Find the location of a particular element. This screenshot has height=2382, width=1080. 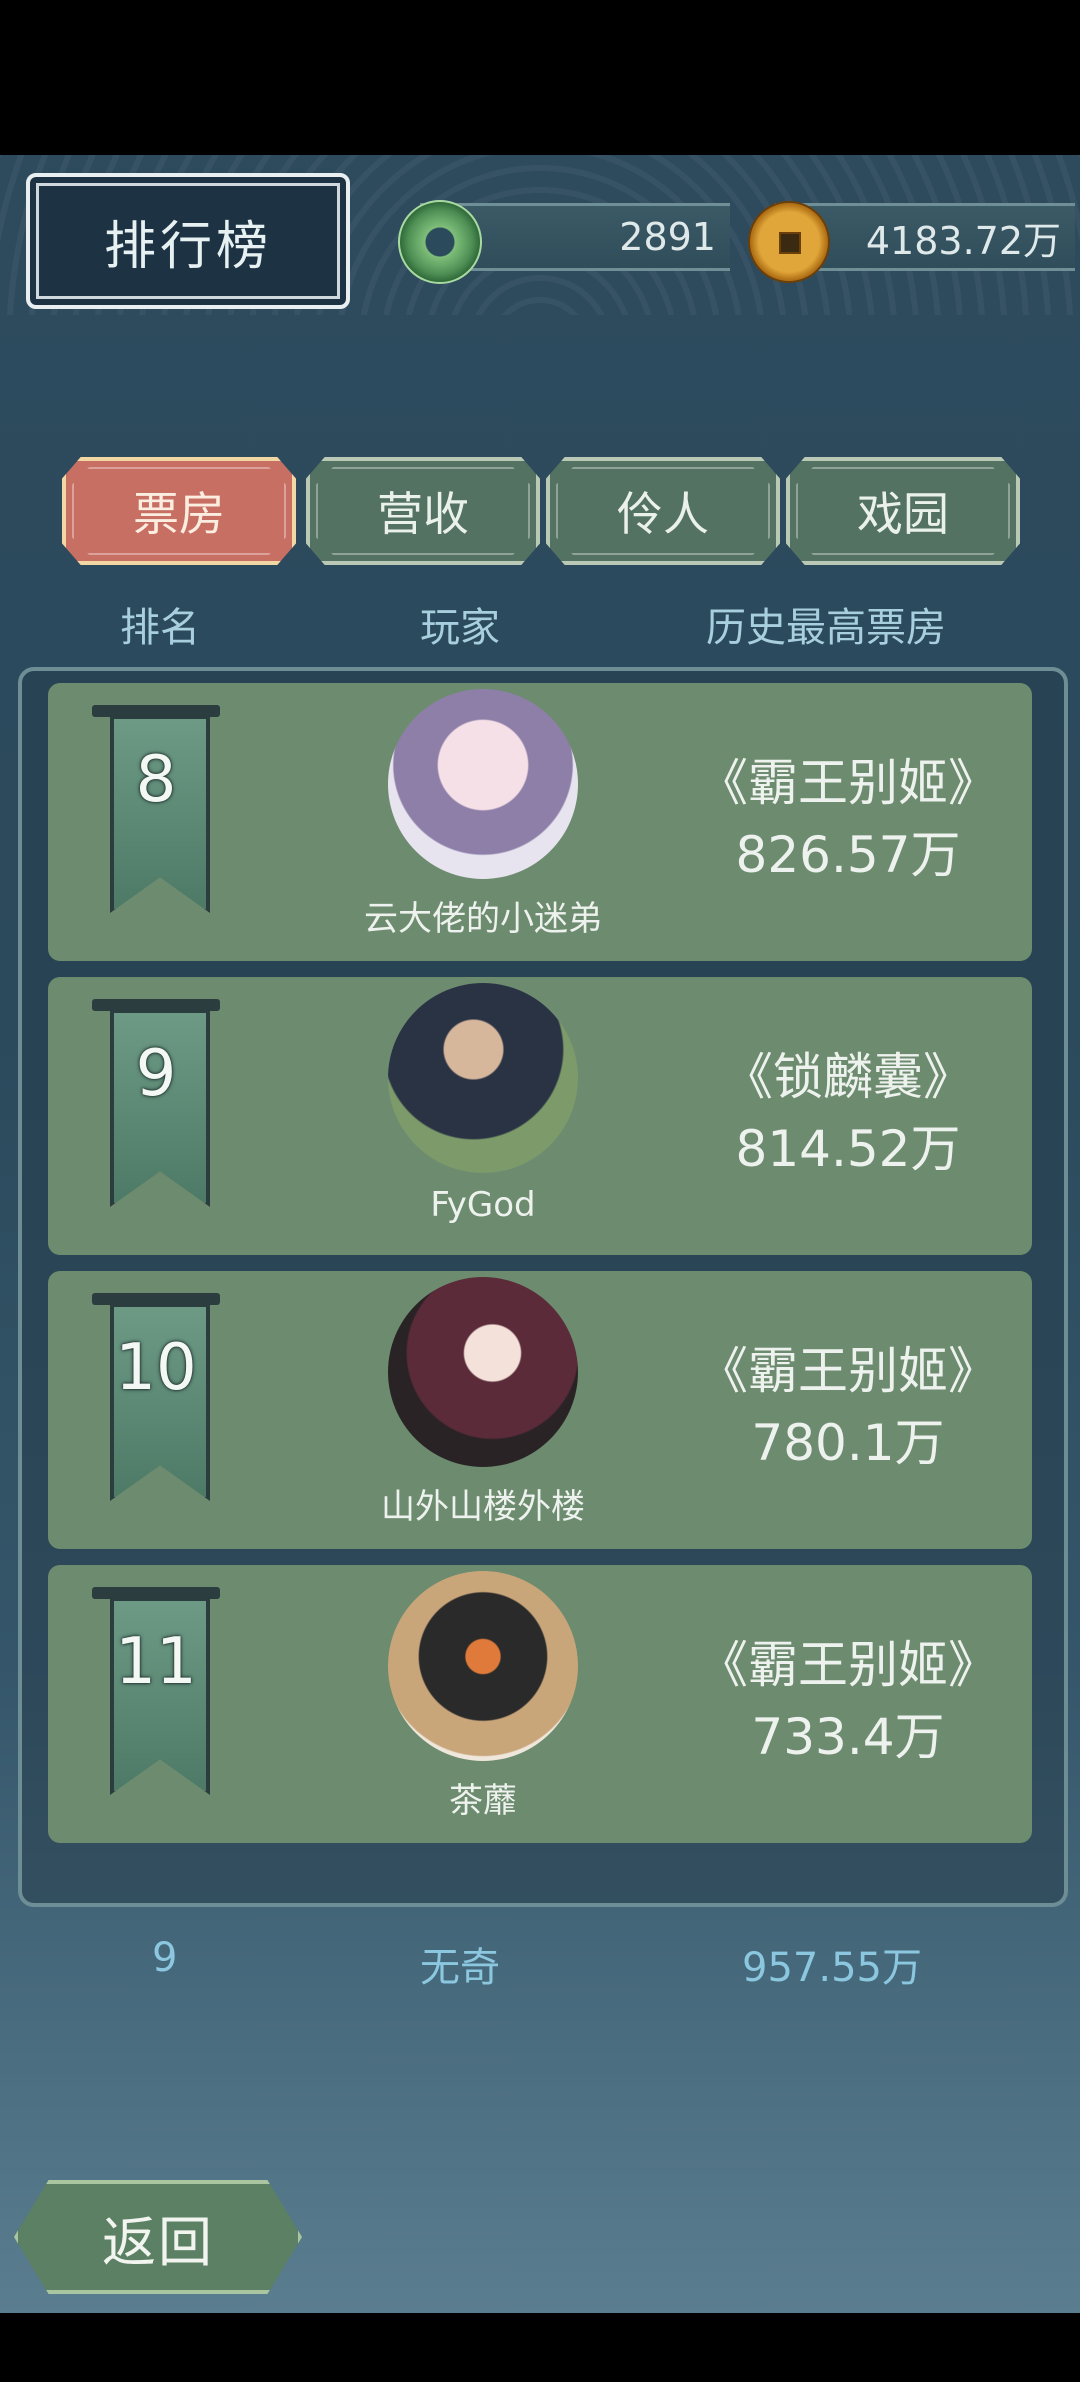

box-office-amount: 826.57万 is located at coordinates (848, 855).